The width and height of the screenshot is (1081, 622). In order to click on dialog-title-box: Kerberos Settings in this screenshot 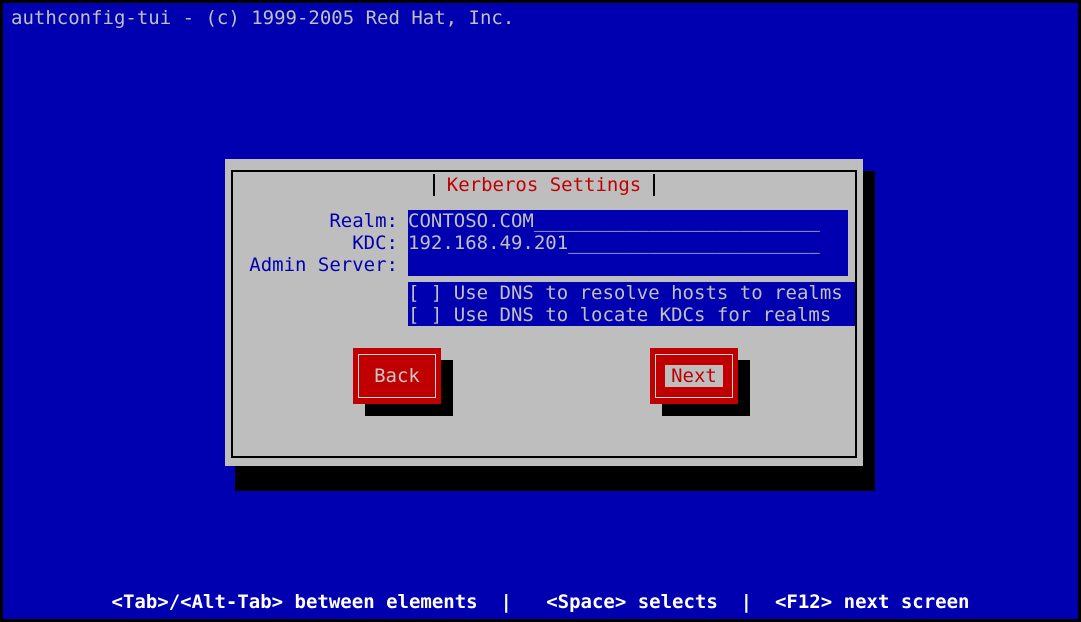, I will do `click(544, 185)`.